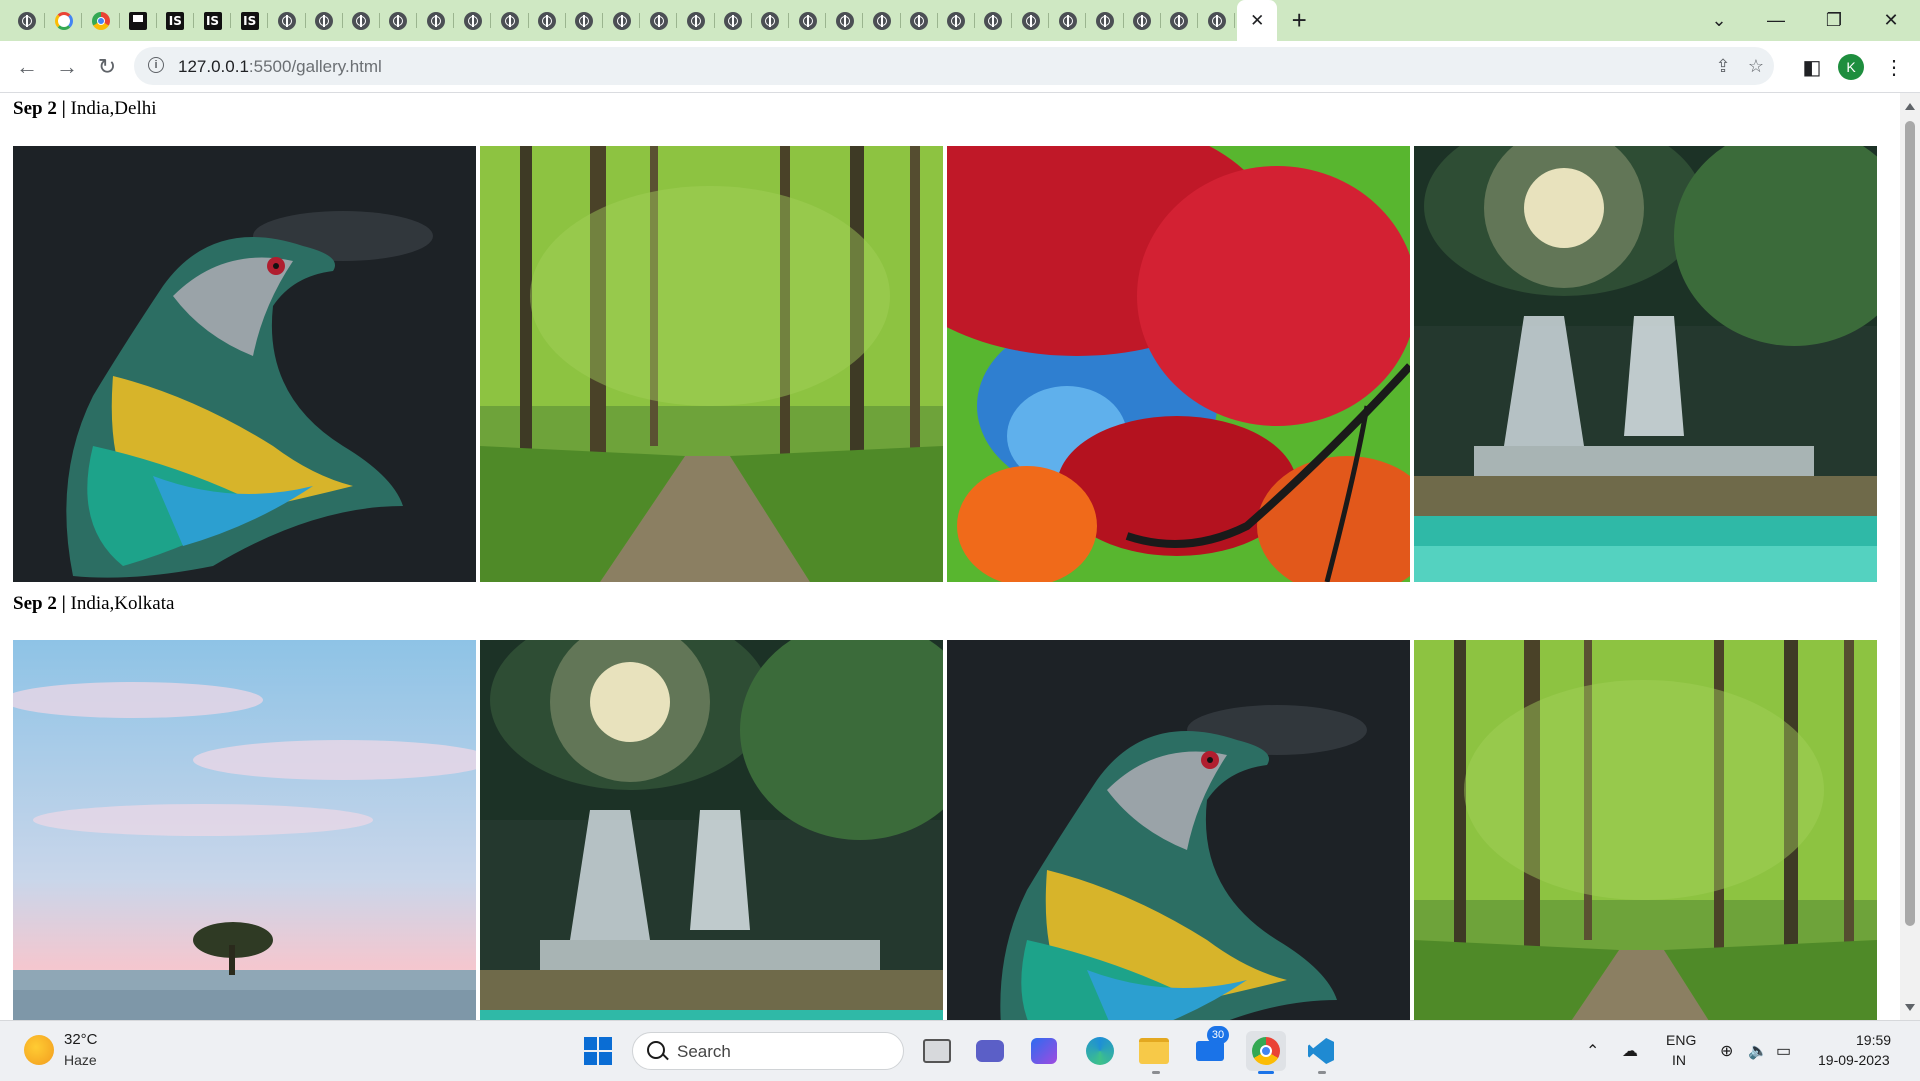 The width and height of the screenshot is (1920, 1081). I want to click on minimize-icon: —, so click(1776, 20).